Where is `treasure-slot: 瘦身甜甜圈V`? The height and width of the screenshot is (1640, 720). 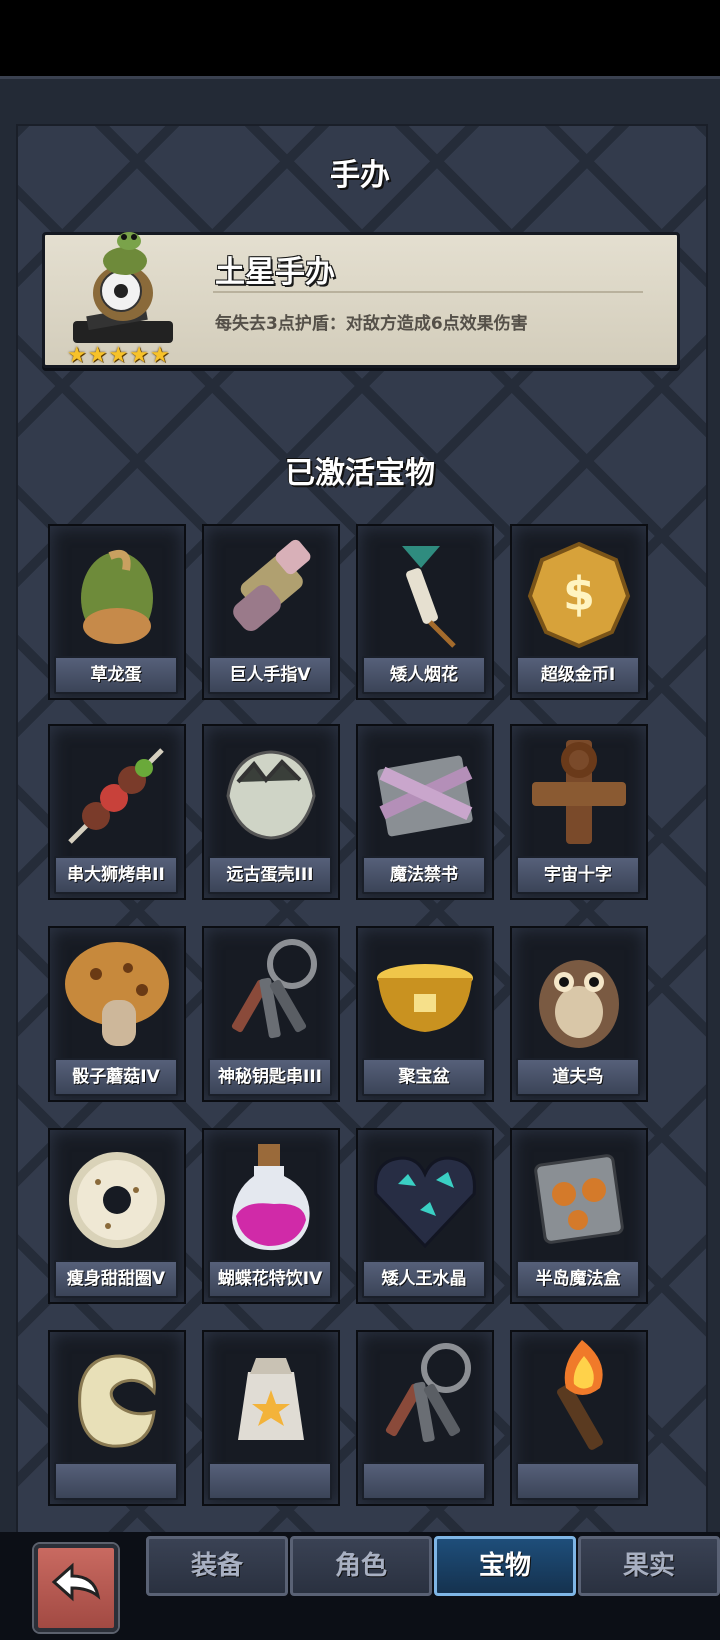
treasure-slot: 瘦身甜甜圈V is located at coordinates (117, 1216).